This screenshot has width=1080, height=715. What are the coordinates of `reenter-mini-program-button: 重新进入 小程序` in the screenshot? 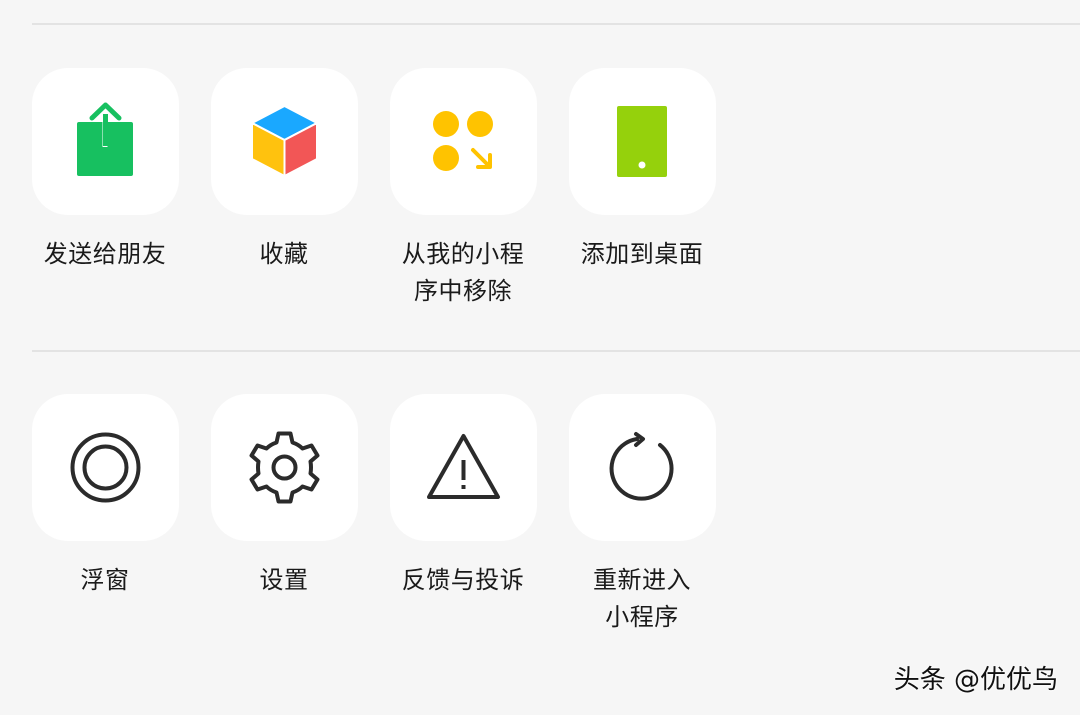 It's located at (642, 524).